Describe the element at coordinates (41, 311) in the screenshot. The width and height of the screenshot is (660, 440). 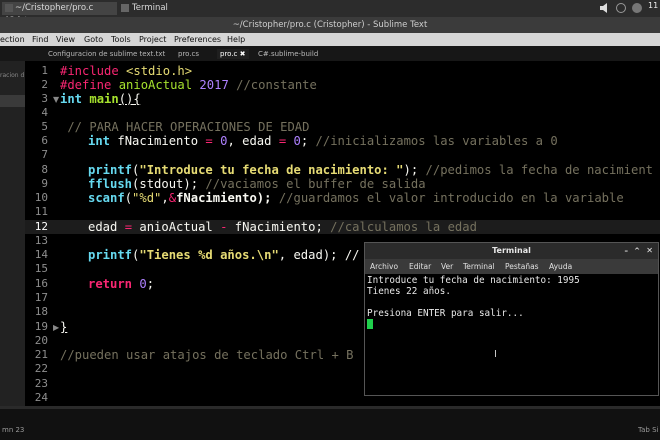
I see `line-number: 18` at that location.